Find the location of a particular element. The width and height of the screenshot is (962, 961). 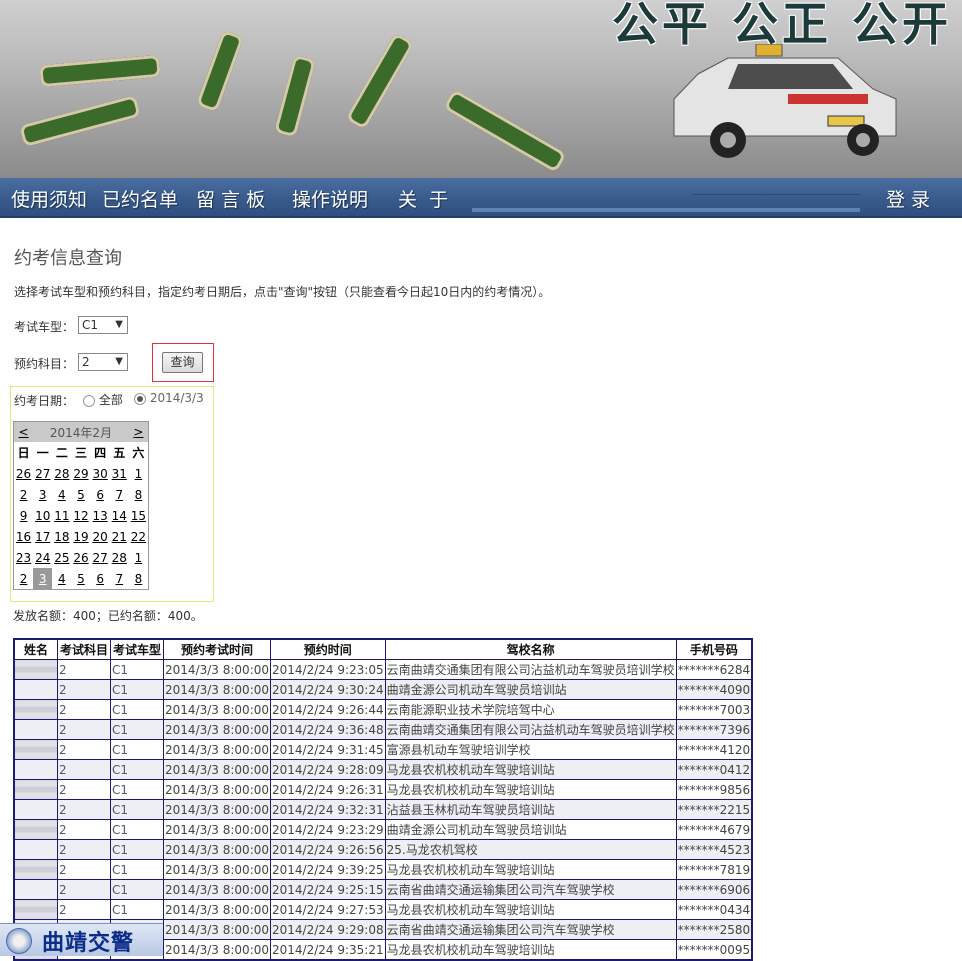

calendar-day-link: 15 is located at coordinates (138, 516).